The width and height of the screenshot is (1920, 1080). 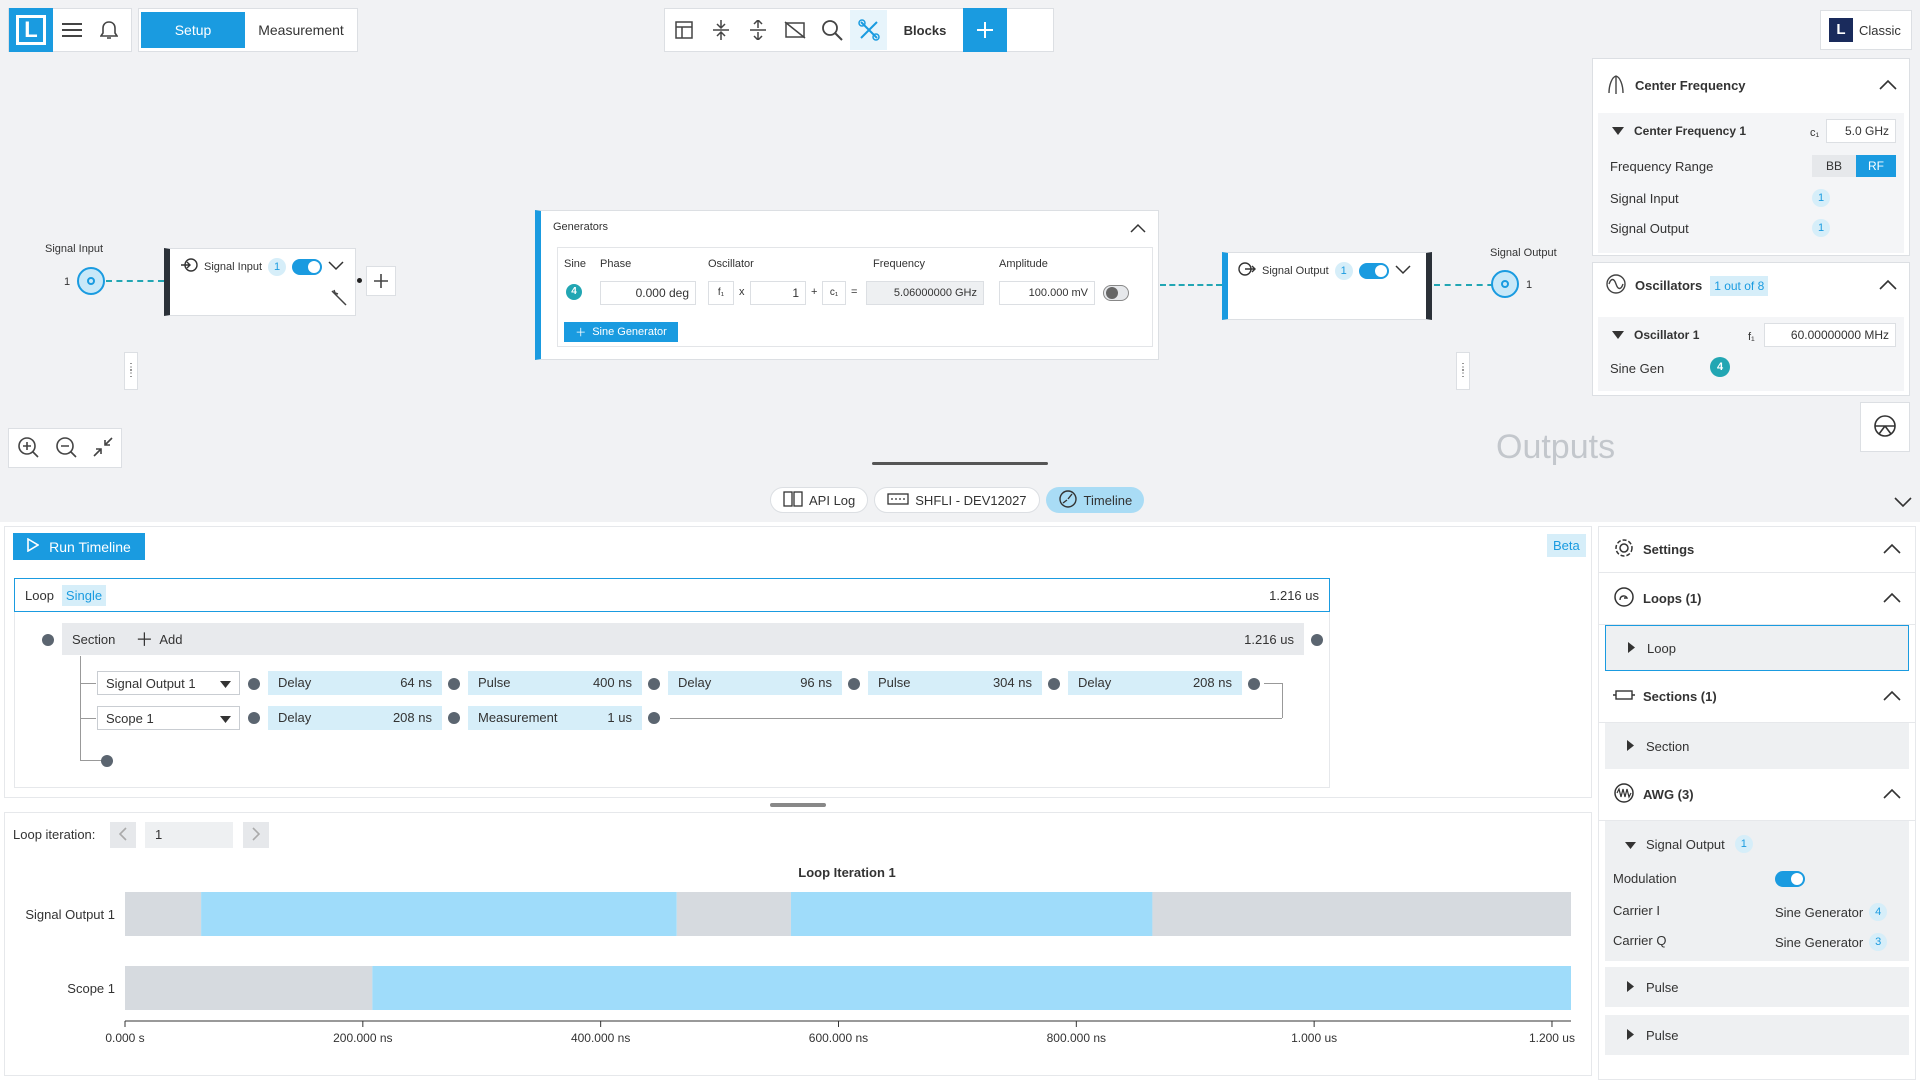 What do you see at coordinates (1830, 335) in the screenshot?
I see `oscillator-frequency-field: 60.00000000 MHz` at bounding box center [1830, 335].